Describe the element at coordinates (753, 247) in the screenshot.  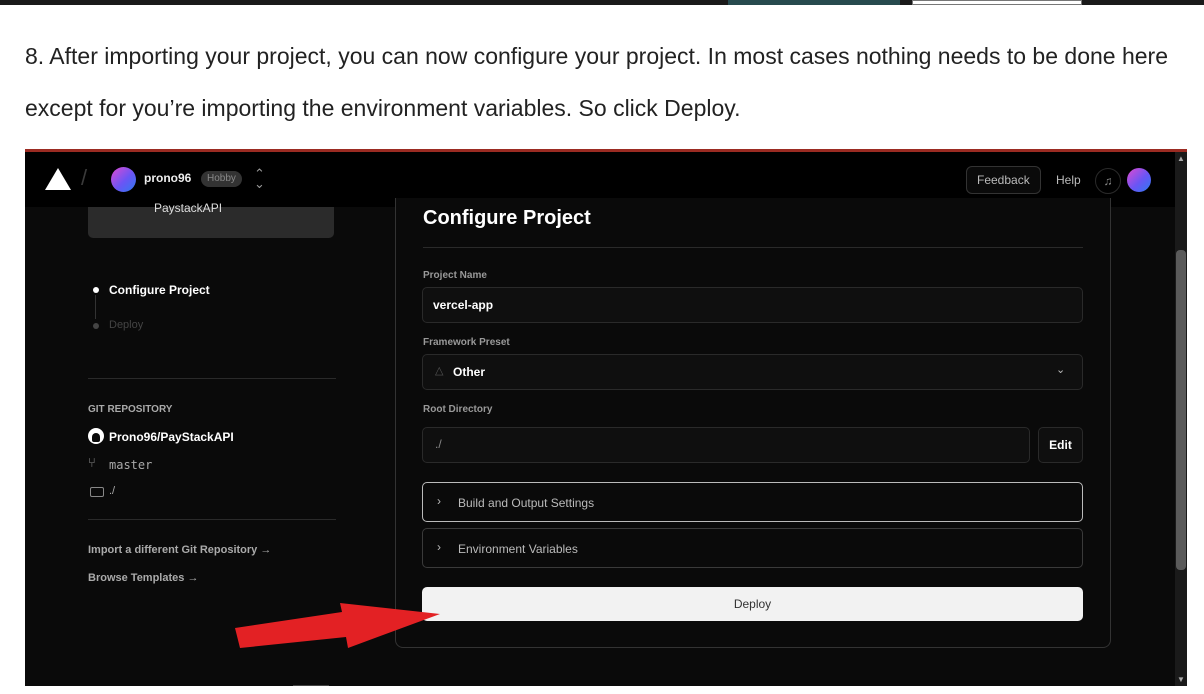
I see `title-divider` at that location.